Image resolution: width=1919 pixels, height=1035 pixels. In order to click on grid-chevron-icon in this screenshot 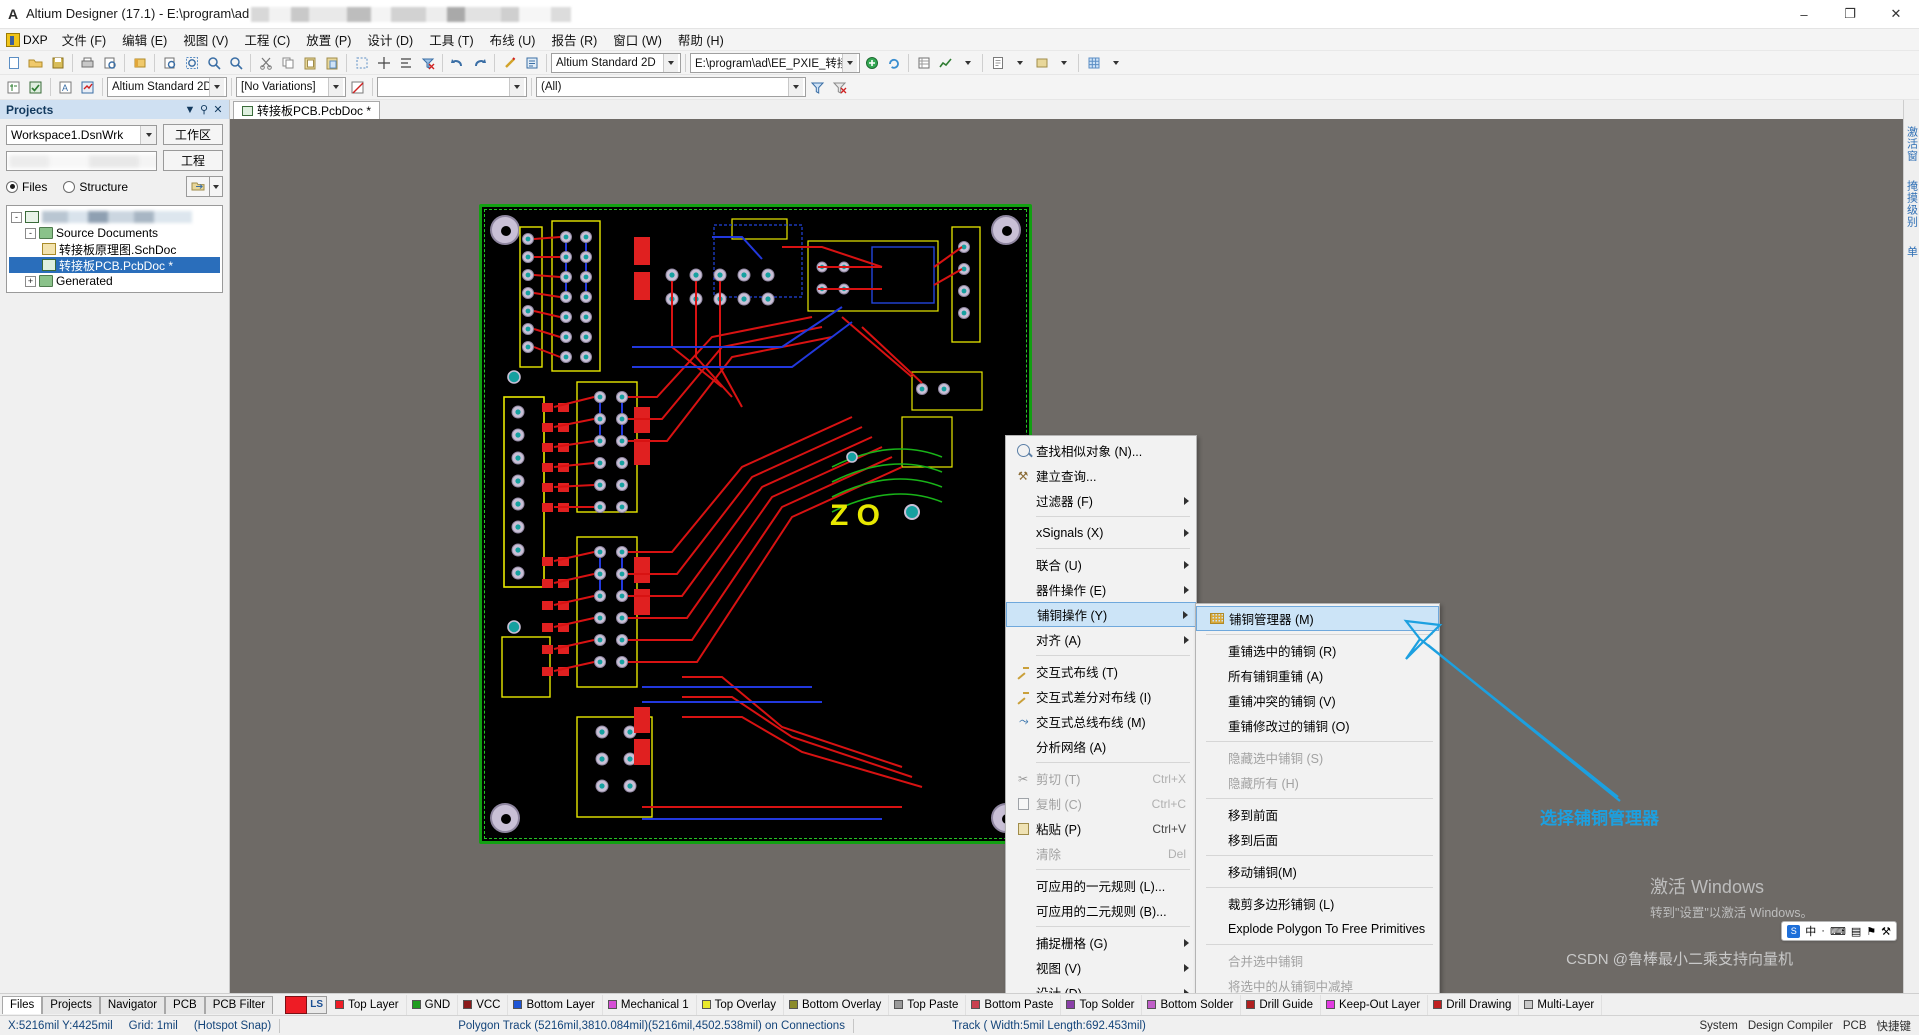, I will do `click(1115, 62)`.